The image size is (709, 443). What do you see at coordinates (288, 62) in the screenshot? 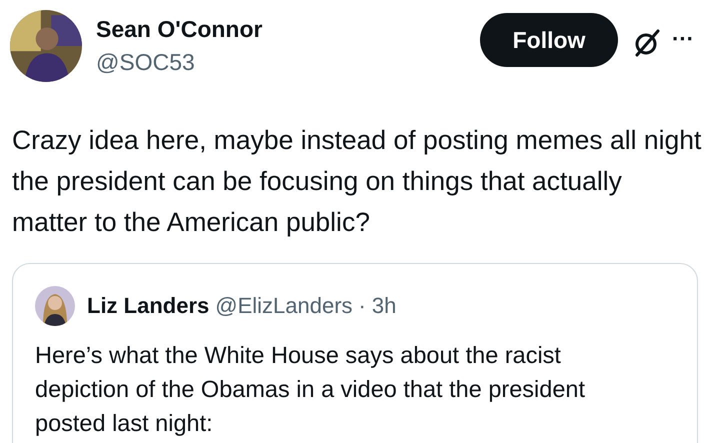
I see `author-handle: @SOC53` at bounding box center [288, 62].